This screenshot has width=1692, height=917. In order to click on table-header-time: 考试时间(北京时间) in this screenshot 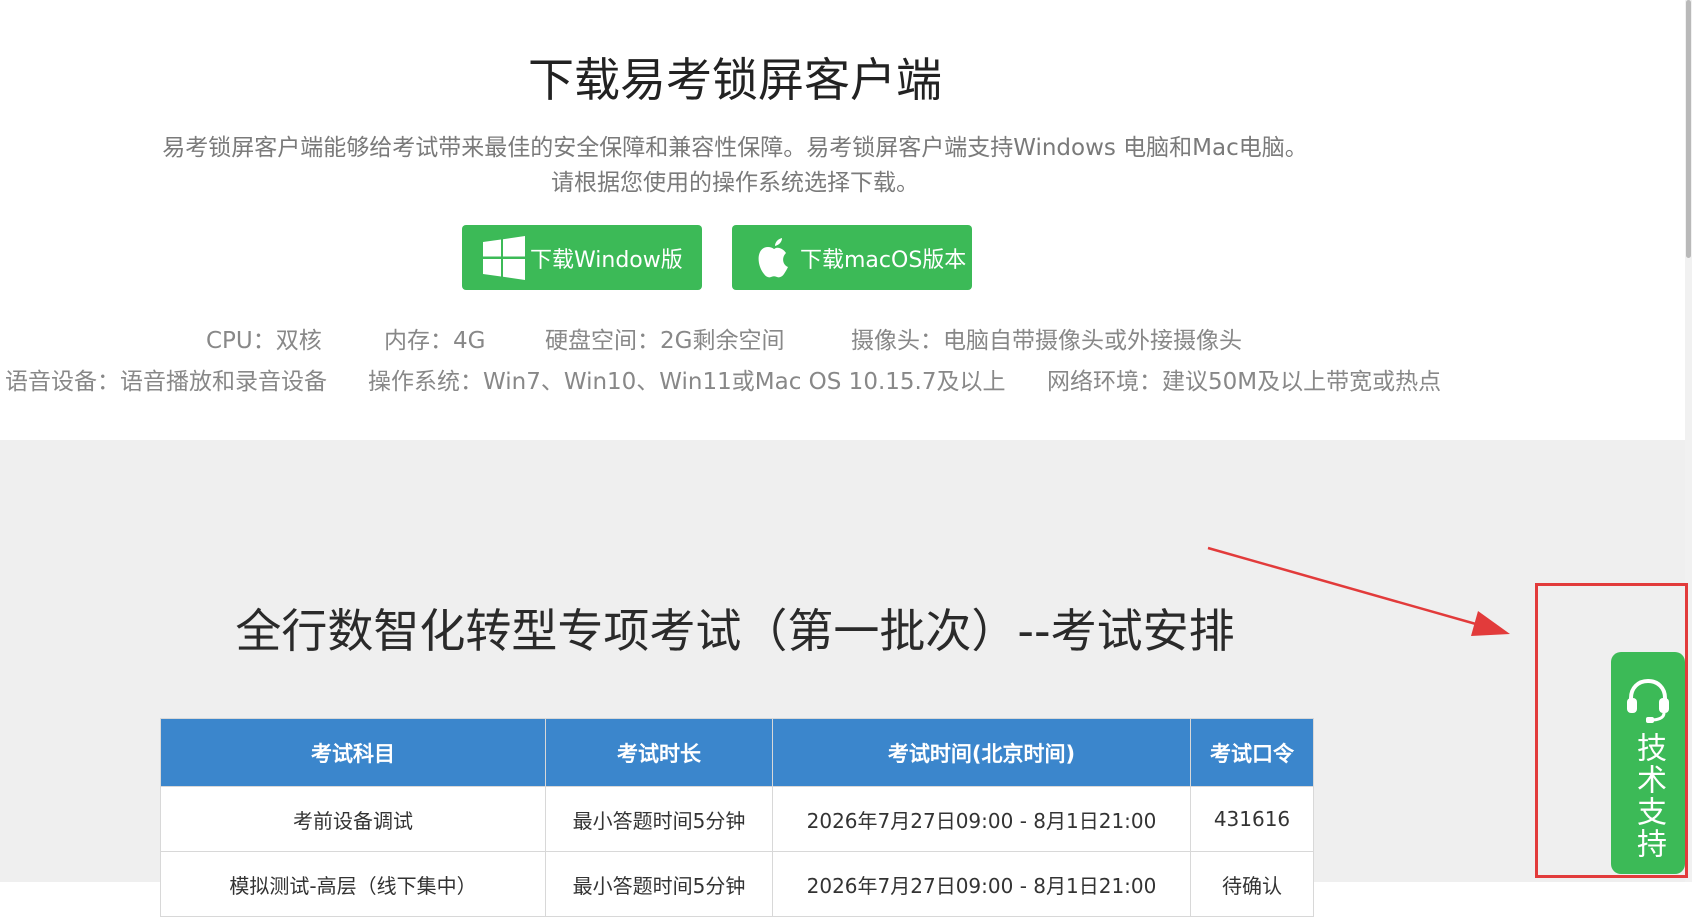, I will do `click(981, 752)`.